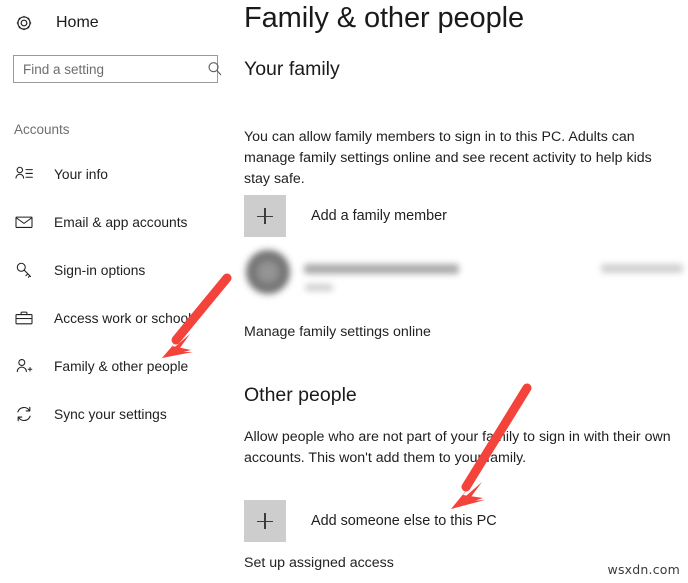  I want to click on sidebar-item-home: Home, so click(56, 23).